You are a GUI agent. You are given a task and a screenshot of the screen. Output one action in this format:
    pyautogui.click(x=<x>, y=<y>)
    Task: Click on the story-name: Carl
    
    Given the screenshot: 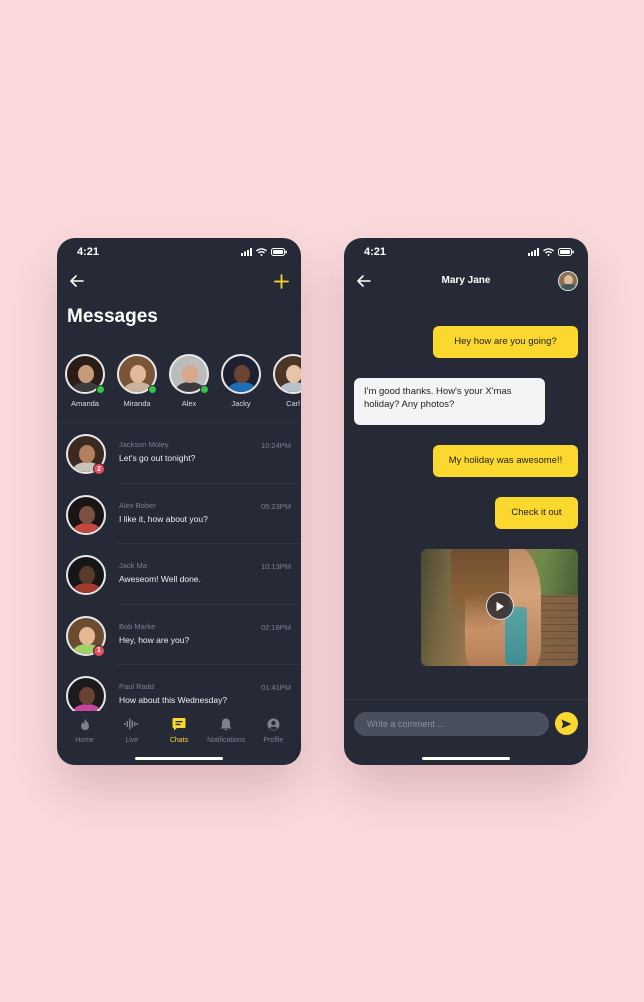 What is the action you would take?
    pyautogui.click(x=293, y=403)
    